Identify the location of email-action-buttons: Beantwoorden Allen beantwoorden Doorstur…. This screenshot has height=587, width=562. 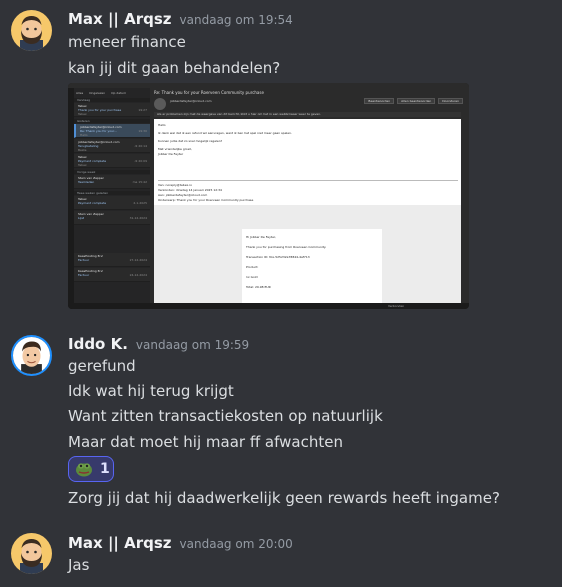
(413, 101).